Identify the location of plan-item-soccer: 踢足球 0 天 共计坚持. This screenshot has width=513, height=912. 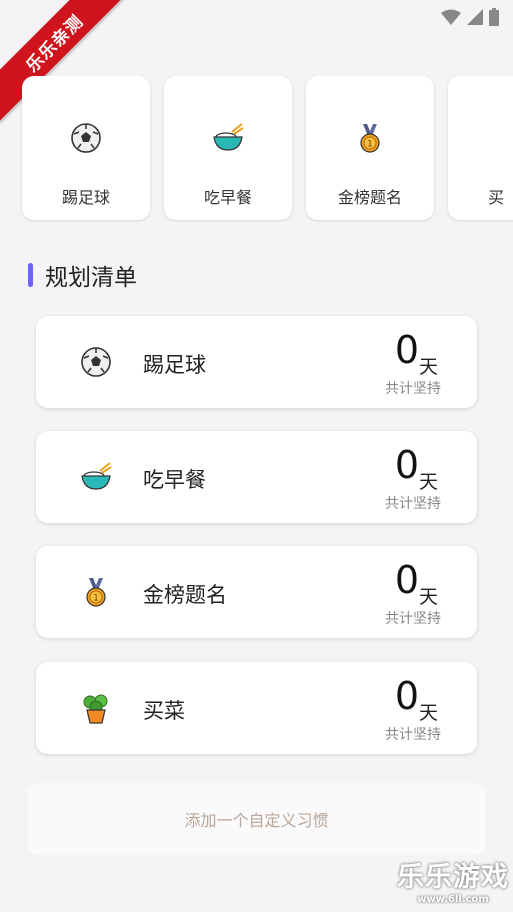
(256, 362).